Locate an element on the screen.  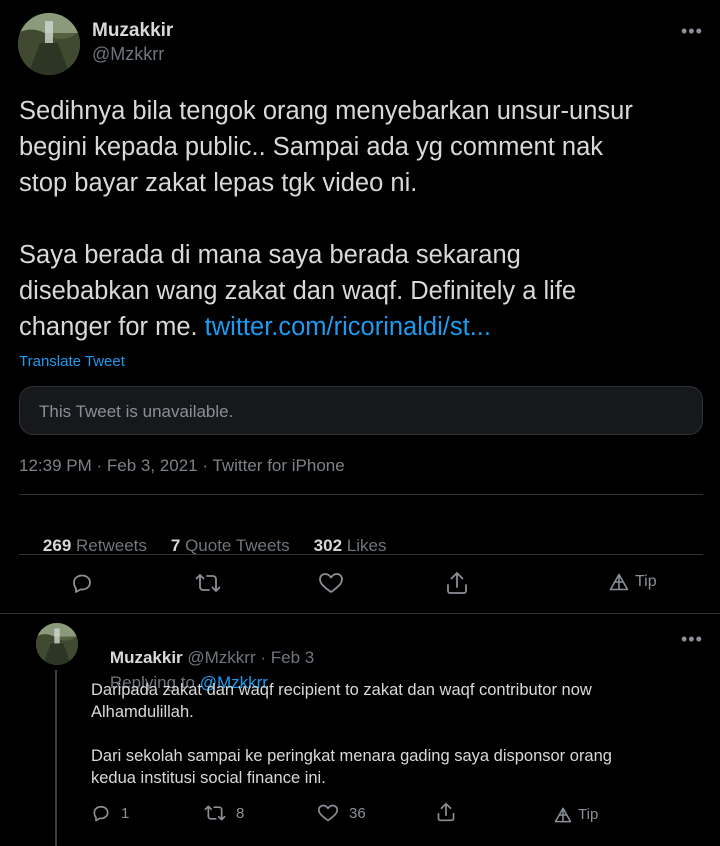
more-options-icon: ••• is located at coordinates (692, 31).